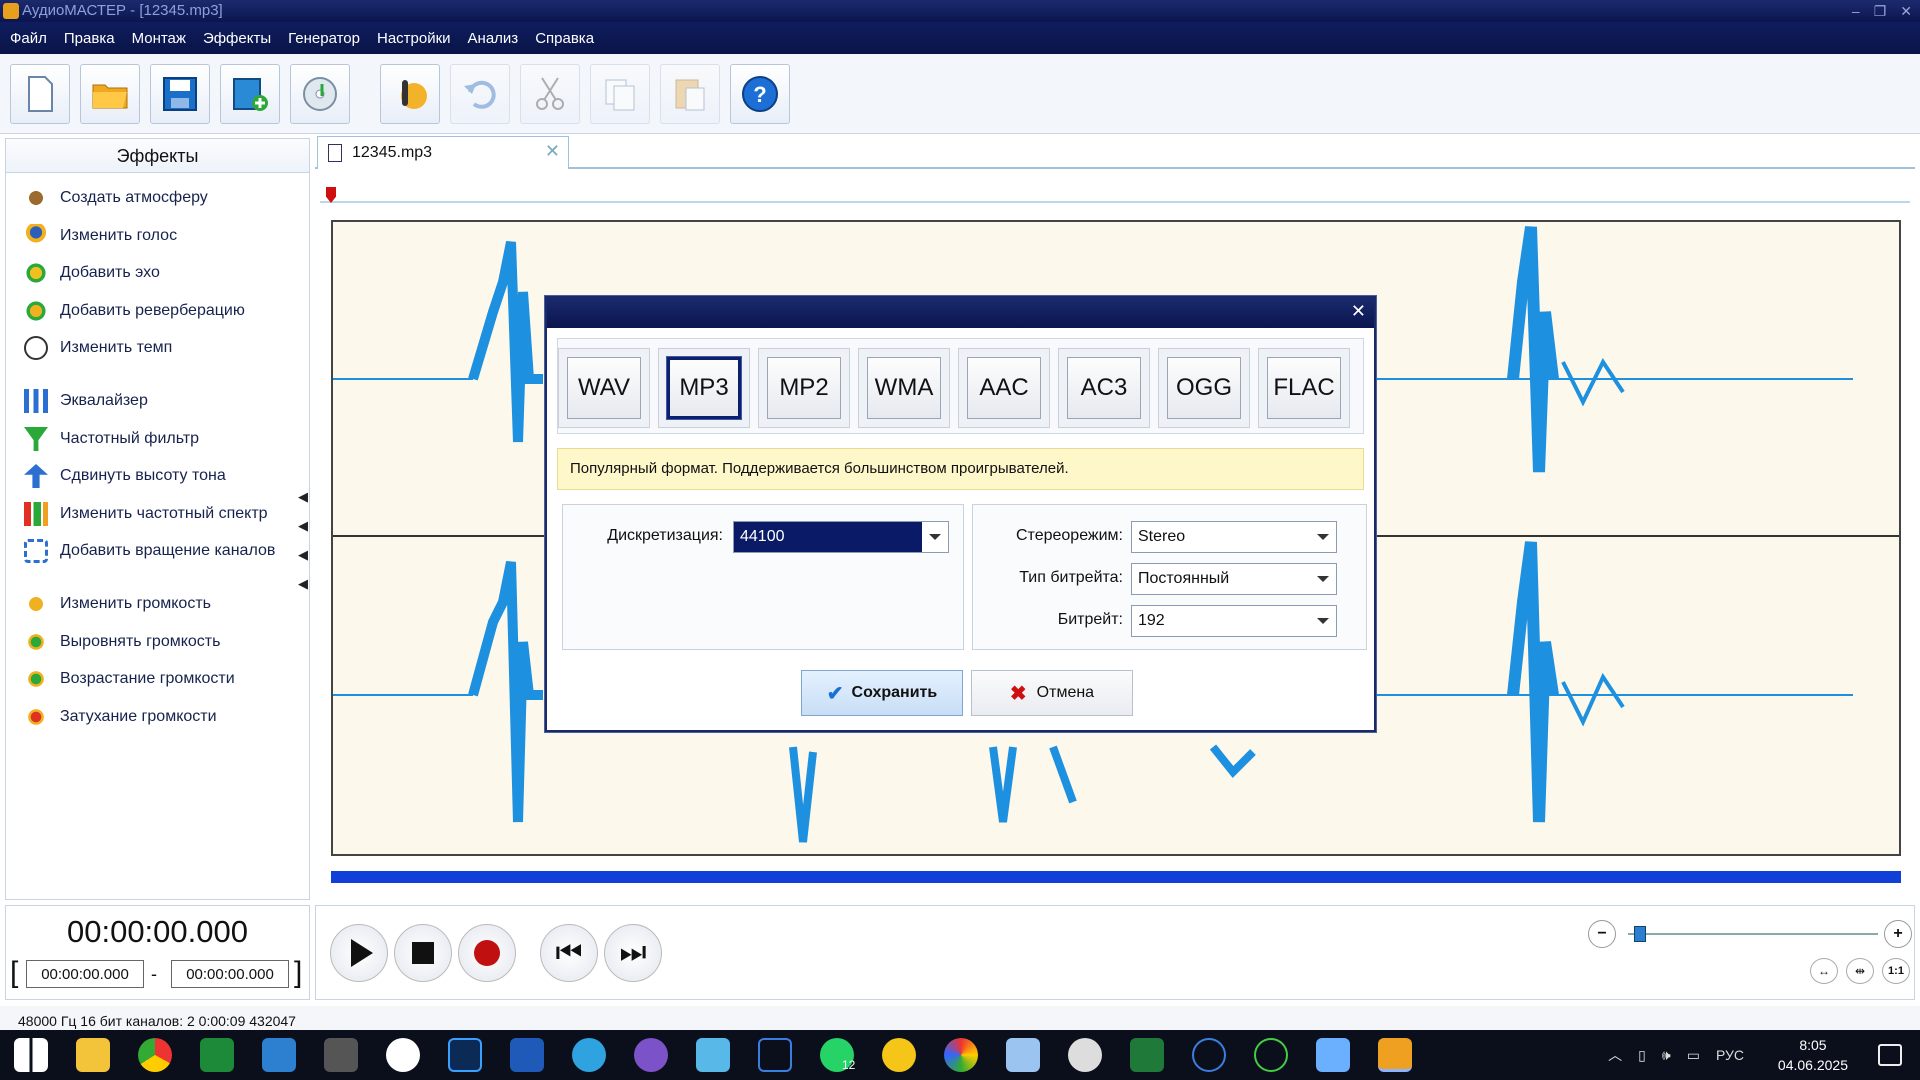  What do you see at coordinates (1304, 388) in the screenshot?
I see `format-flac: FLAC` at bounding box center [1304, 388].